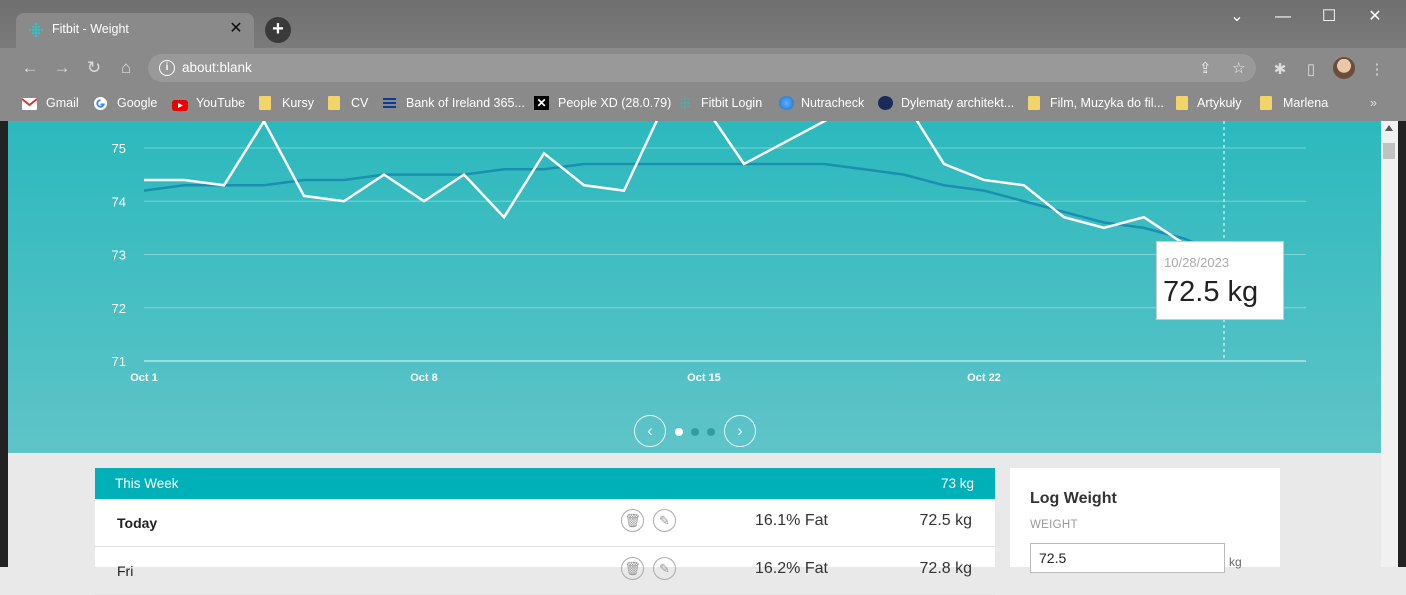 The image size is (1406, 595). Describe the element at coordinates (119, 255) in the screenshot. I see `y-tick-label: 73` at that location.